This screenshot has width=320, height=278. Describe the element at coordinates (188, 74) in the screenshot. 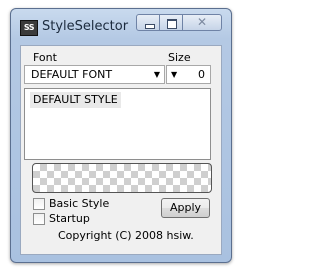

I see `size-dropdown: ▼ 0` at that location.